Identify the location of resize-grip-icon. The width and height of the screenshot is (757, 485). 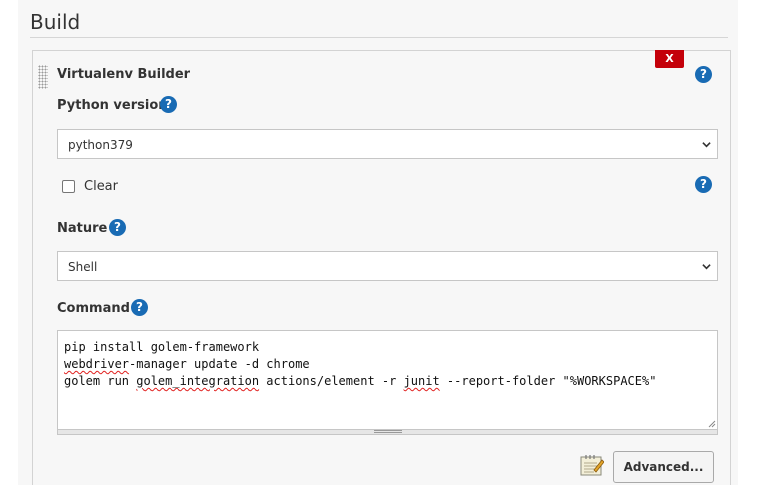
(388, 431).